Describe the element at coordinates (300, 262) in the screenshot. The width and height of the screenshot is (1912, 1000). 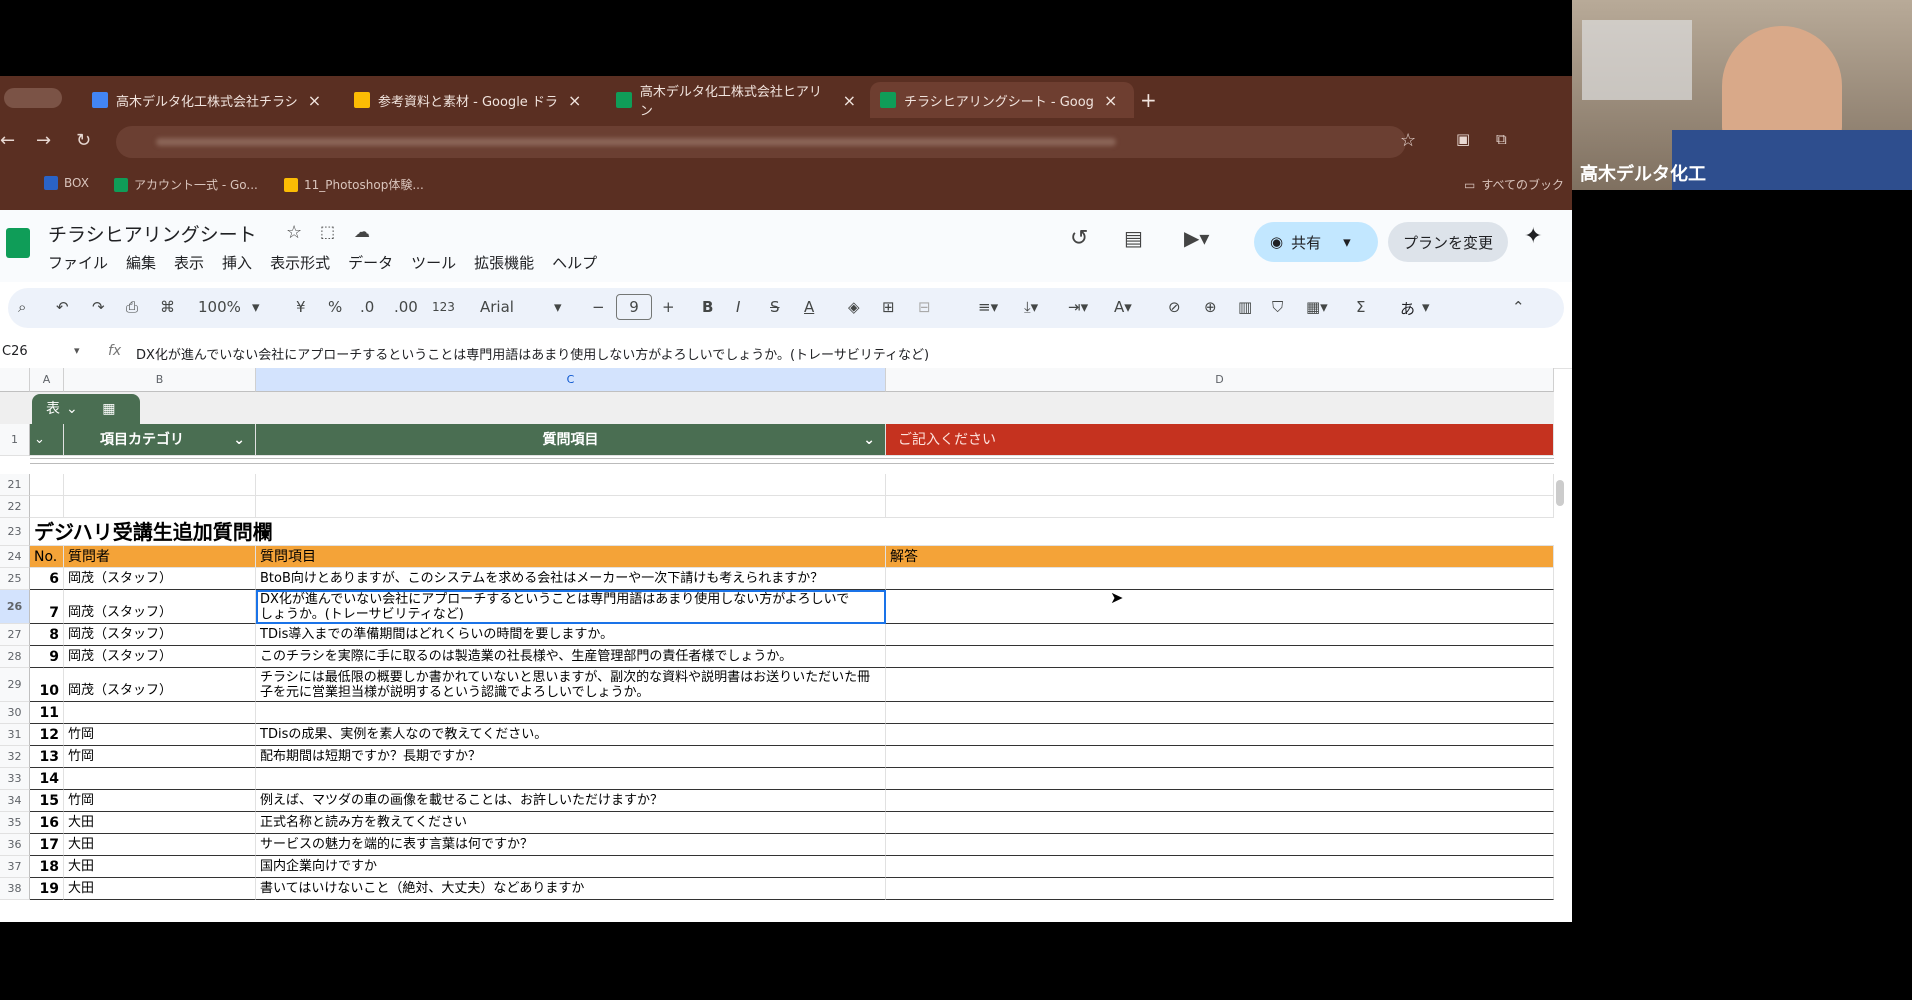
I see `menu-format: 表示形式` at that location.